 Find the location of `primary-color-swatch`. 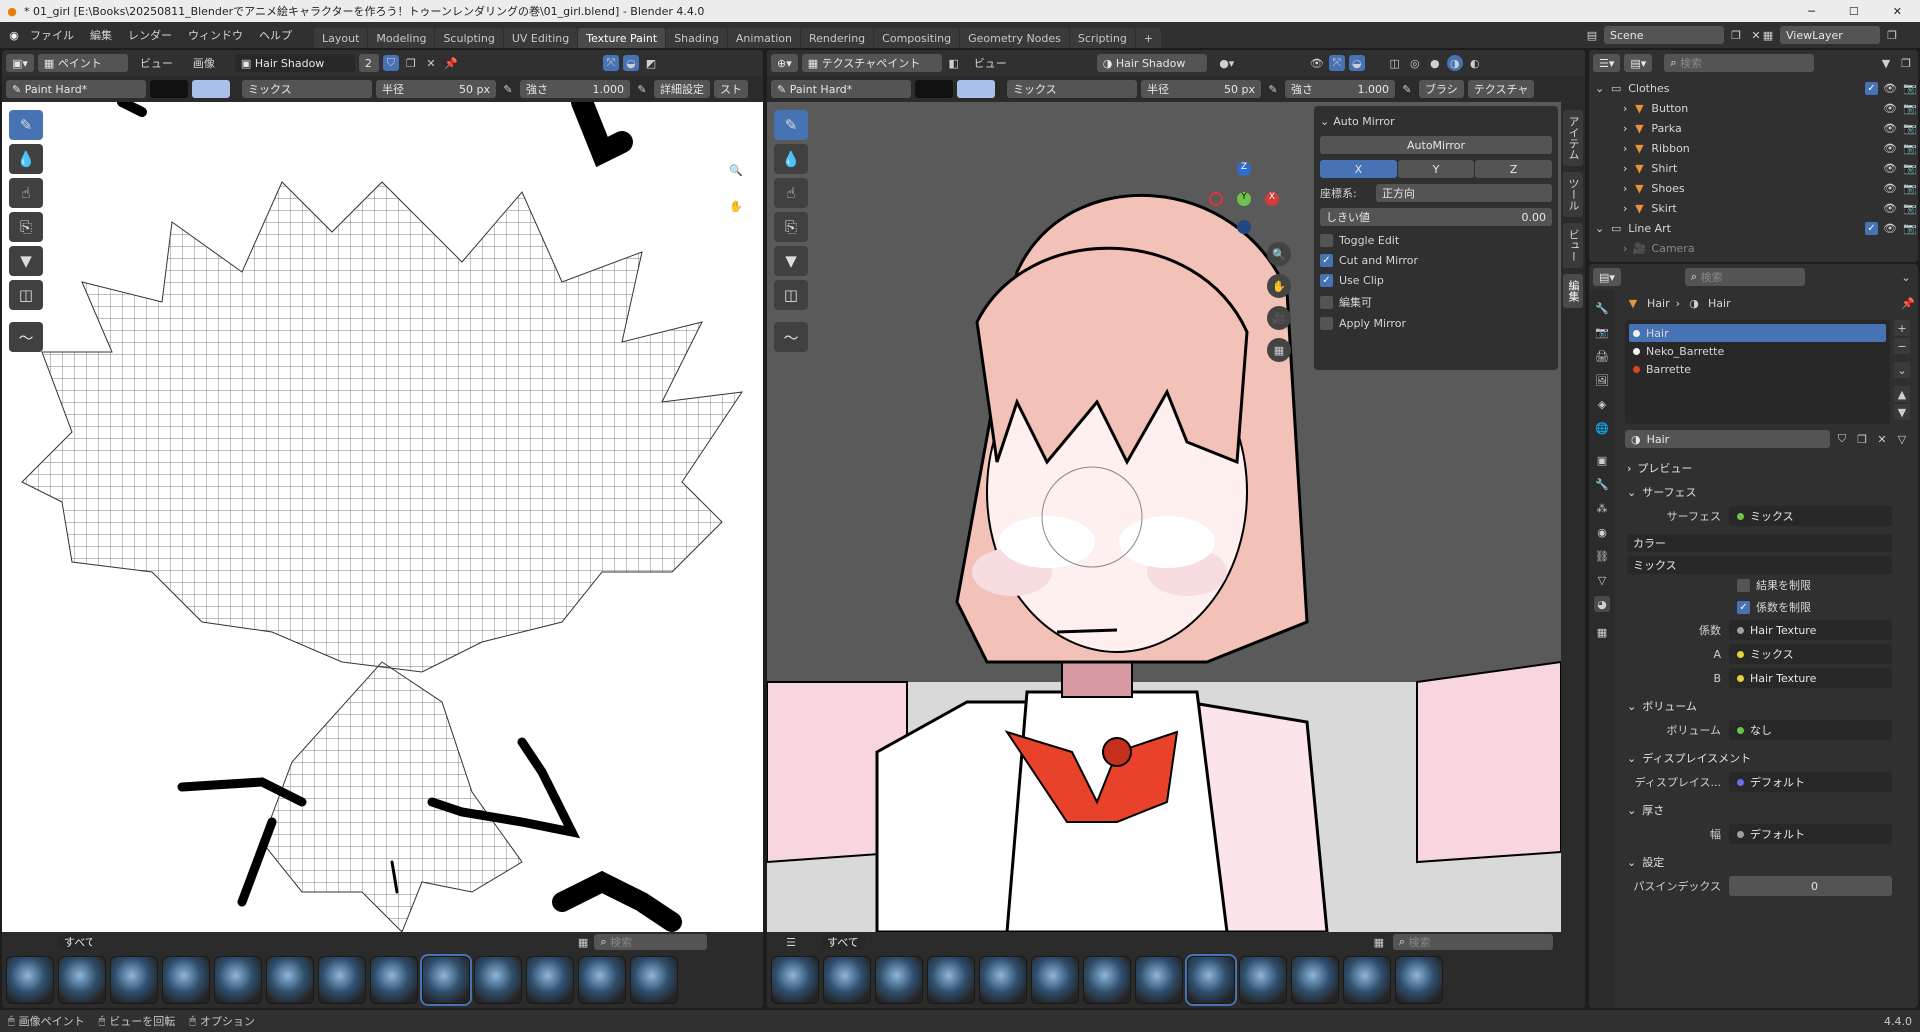

primary-color-swatch is located at coordinates (169, 89).